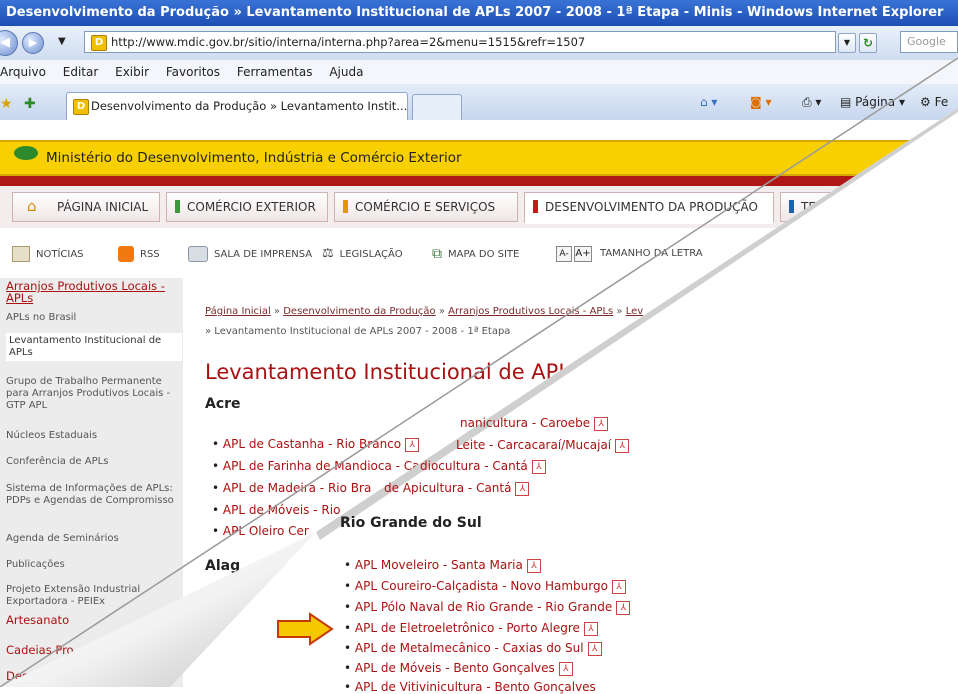 The height and width of the screenshot is (694, 958). I want to click on favorites-star-icon: ★, so click(6, 104).